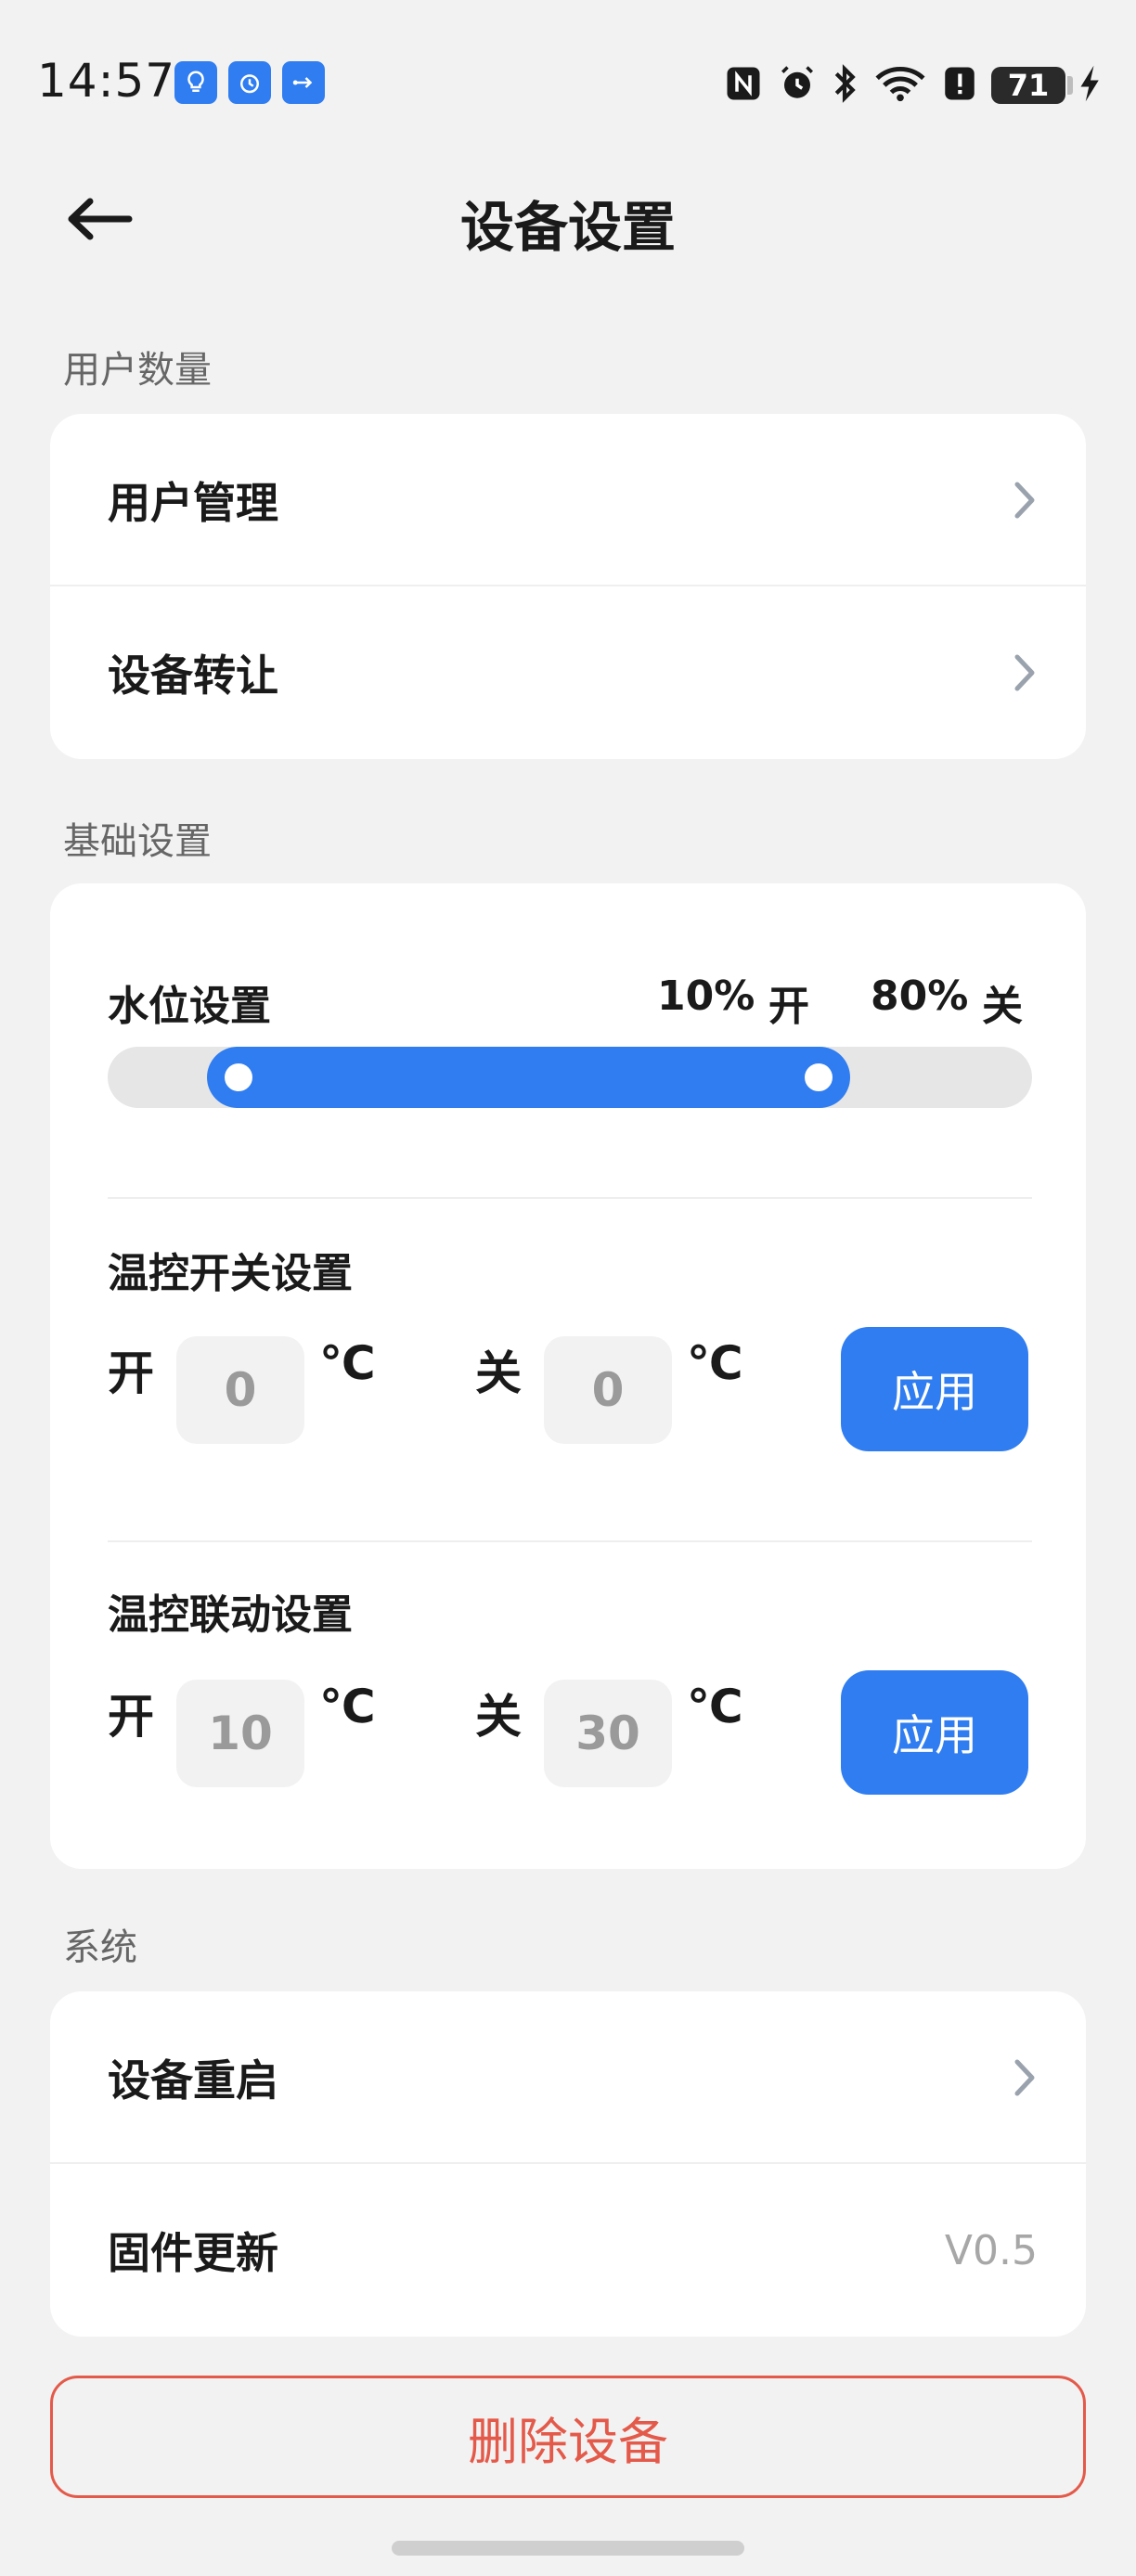  What do you see at coordinates (920, 996) in the screenshot?
I see `water-level-off-value: 80%` at bounding box center [920, 996].